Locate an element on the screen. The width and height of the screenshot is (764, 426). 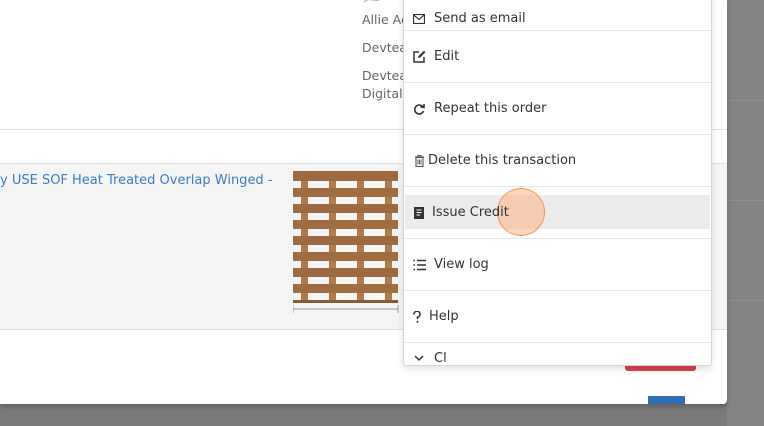
background-page is located at coordinates (745, 213).